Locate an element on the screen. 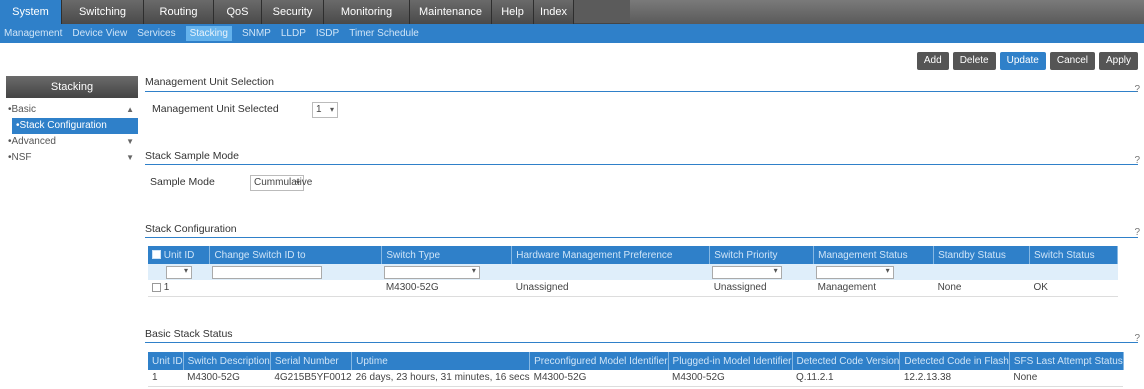 The image size is (1144, 389). management-status-filter-cell: ▾ is located at coordinates (873, 272).